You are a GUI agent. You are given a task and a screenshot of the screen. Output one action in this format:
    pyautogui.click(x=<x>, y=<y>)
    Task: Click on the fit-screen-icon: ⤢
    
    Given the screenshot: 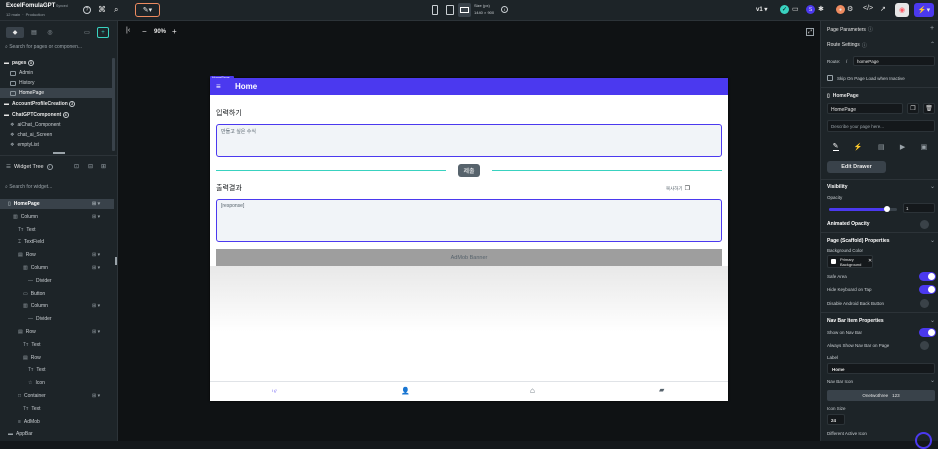 What is the action you would take?
    pyautogui.click(x=810, y=32)
    